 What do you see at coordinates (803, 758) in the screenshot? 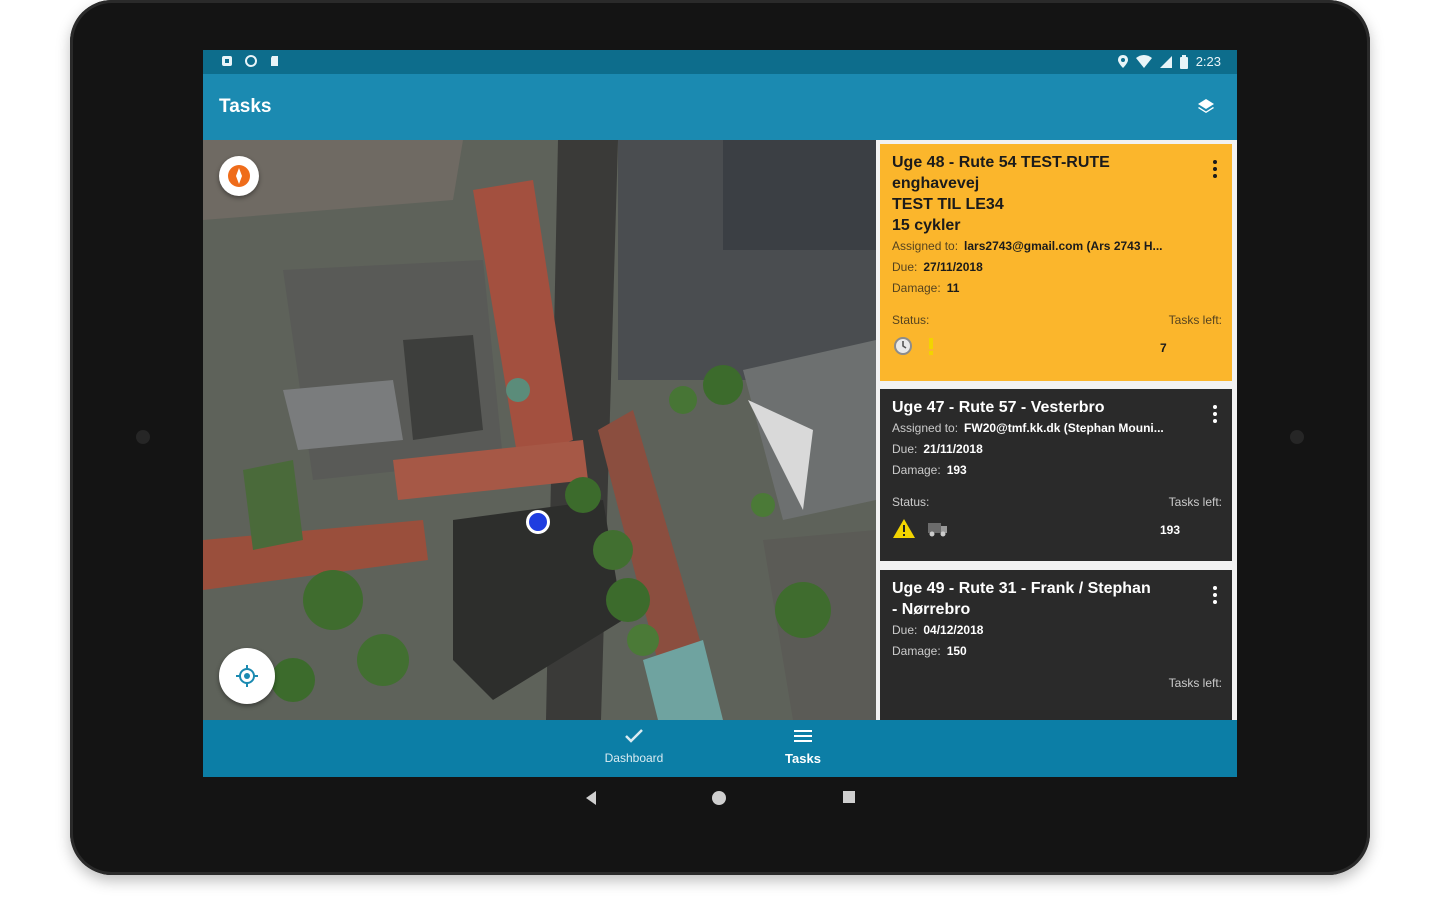
I see `nav-tasks-label: Tasks` at bounding box center [803, 758].